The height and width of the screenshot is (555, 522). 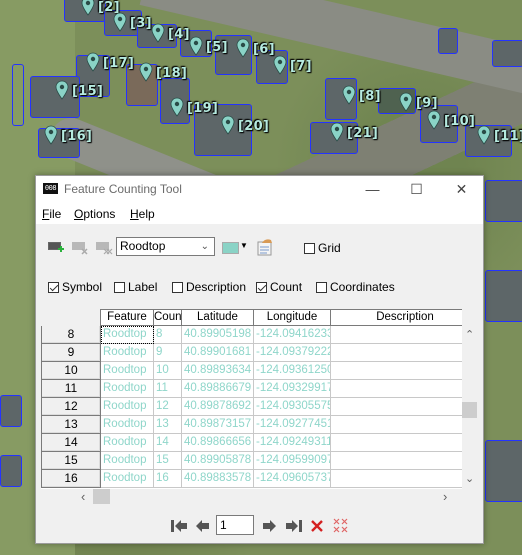 I want to click on column-header-latitude: Latitude, so click(x=218, y=317).